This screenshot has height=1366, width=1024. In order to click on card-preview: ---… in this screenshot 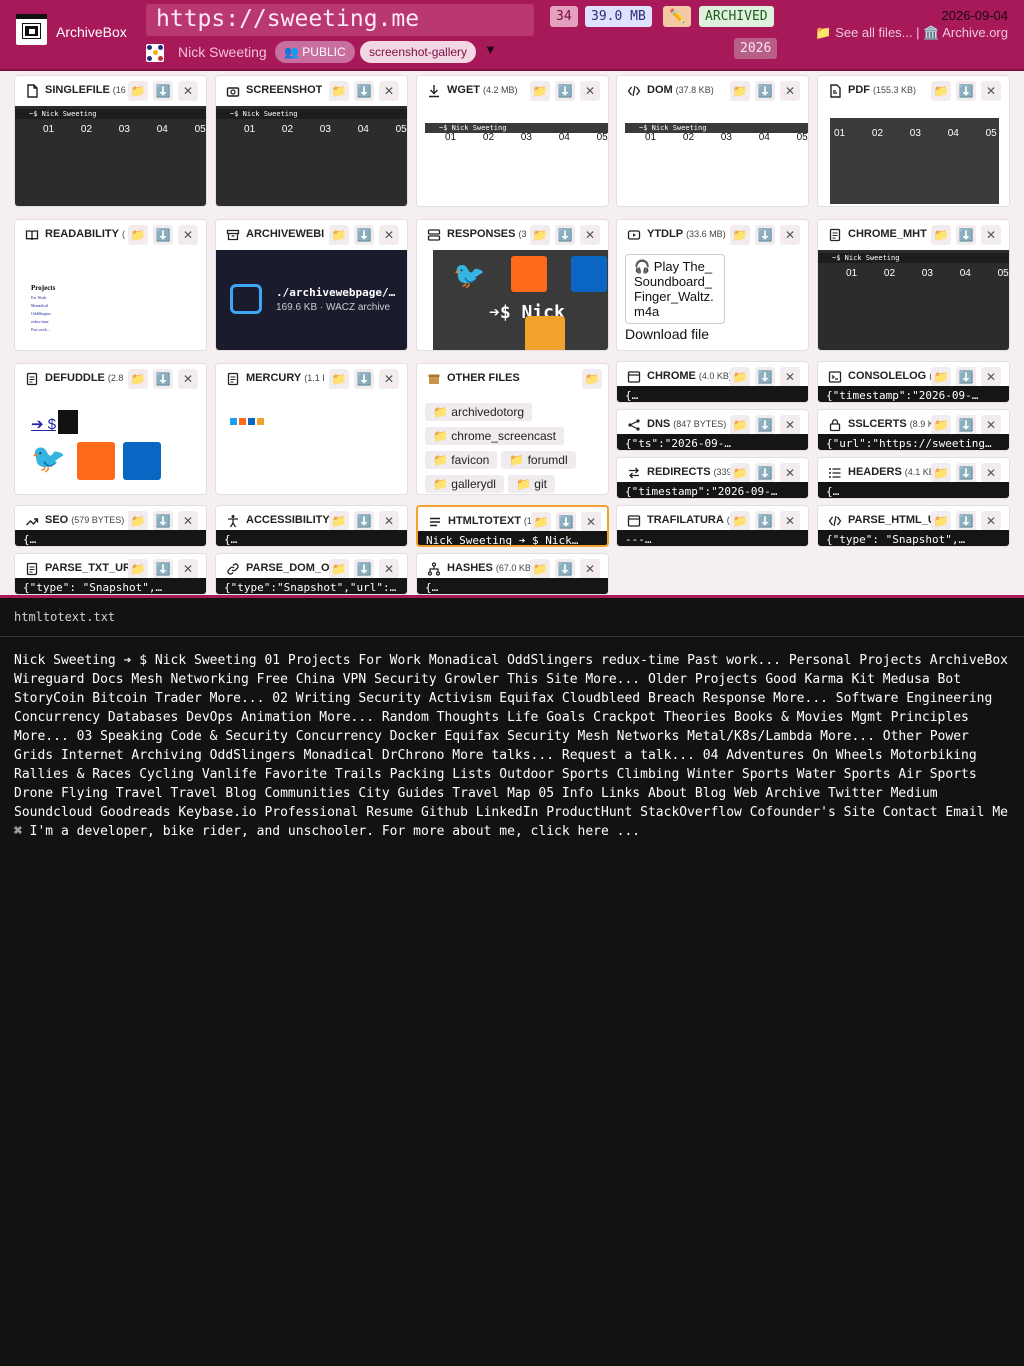, I will do `click(712, 526)`.